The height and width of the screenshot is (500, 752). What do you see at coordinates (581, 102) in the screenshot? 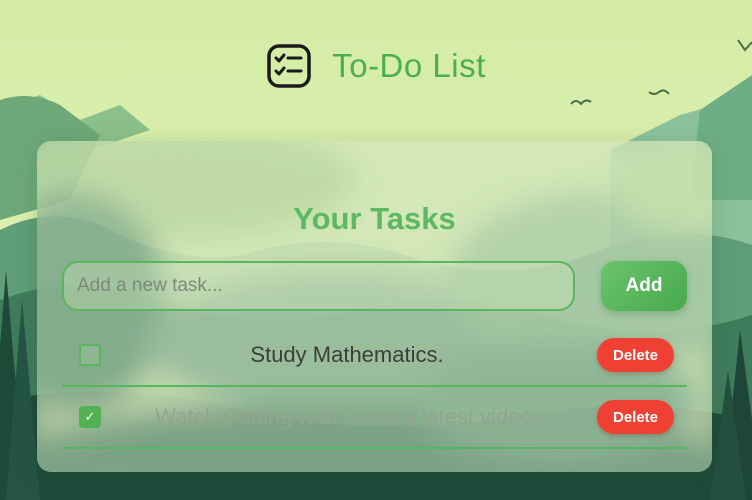
I see `bird-icon` at bounding box center [581, 102].